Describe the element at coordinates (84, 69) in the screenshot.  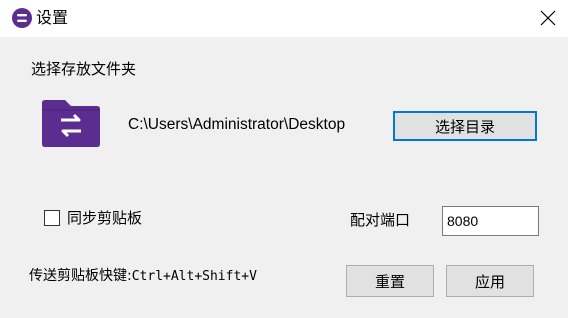
I see `storage-section-label: 选择存放文件夹` at that location.